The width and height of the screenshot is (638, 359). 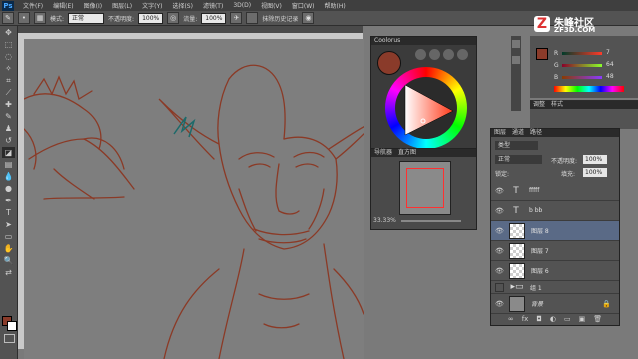 I want to click on menu-help: 帮助(H), so click(x=335, y=5).